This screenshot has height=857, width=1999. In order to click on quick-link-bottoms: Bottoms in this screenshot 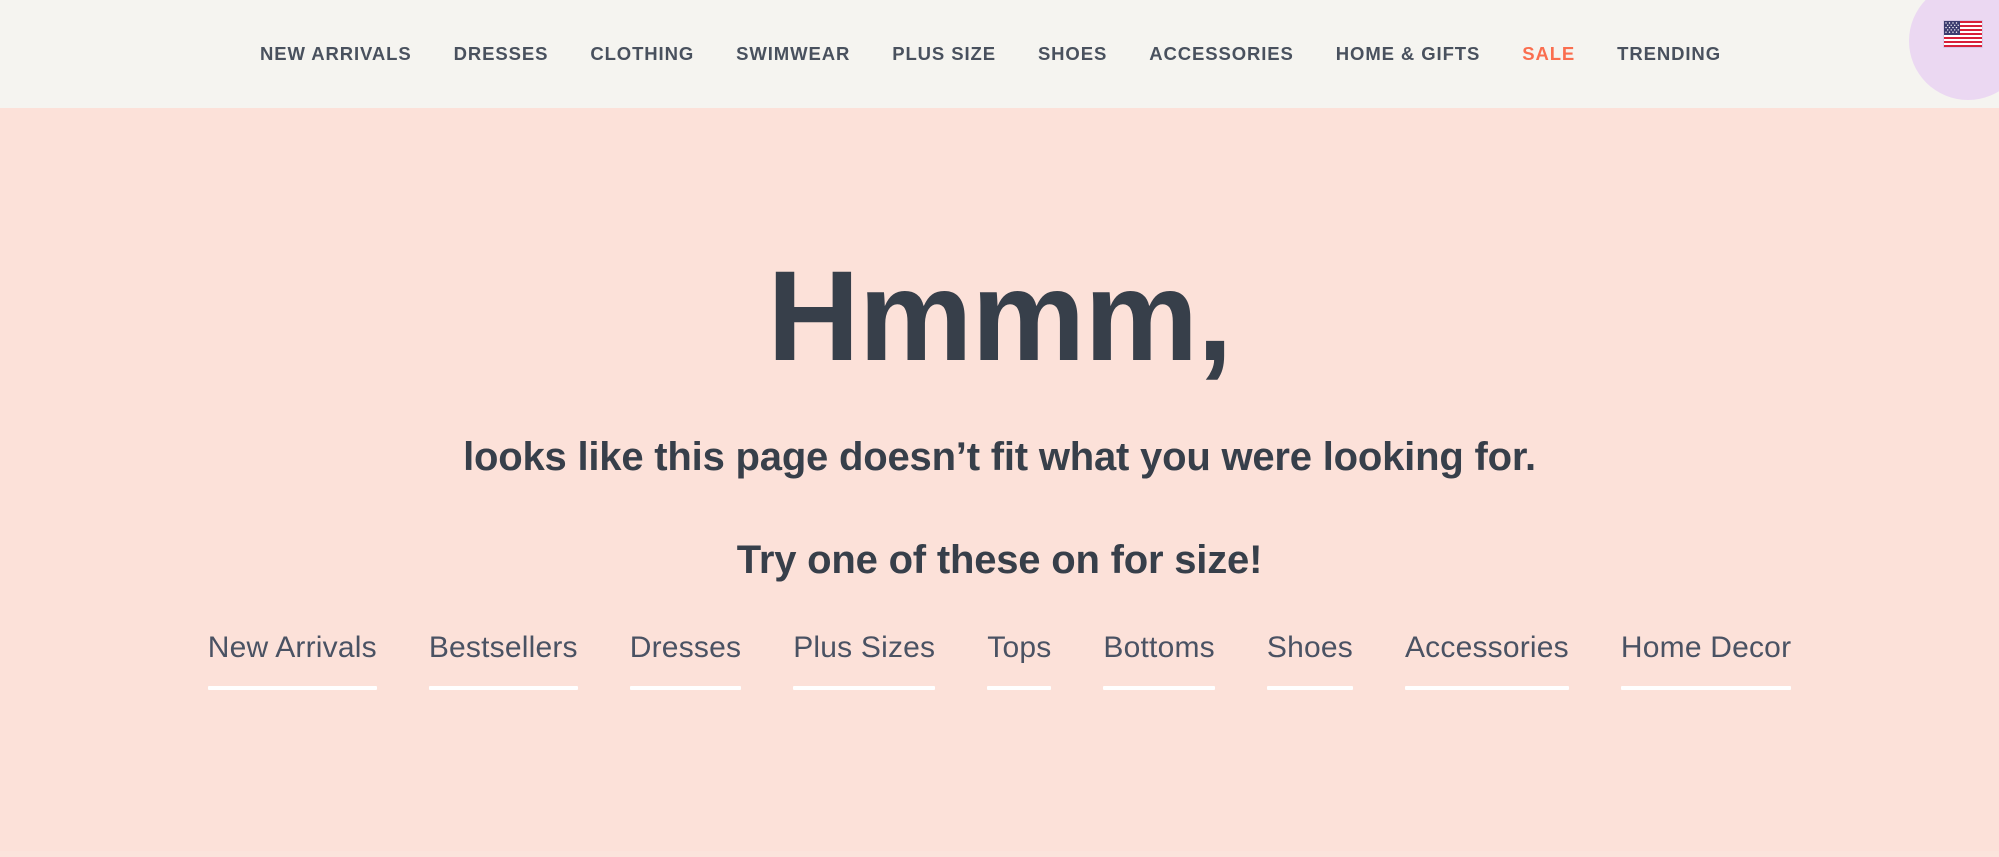, I will do `click(1158, 661)`.